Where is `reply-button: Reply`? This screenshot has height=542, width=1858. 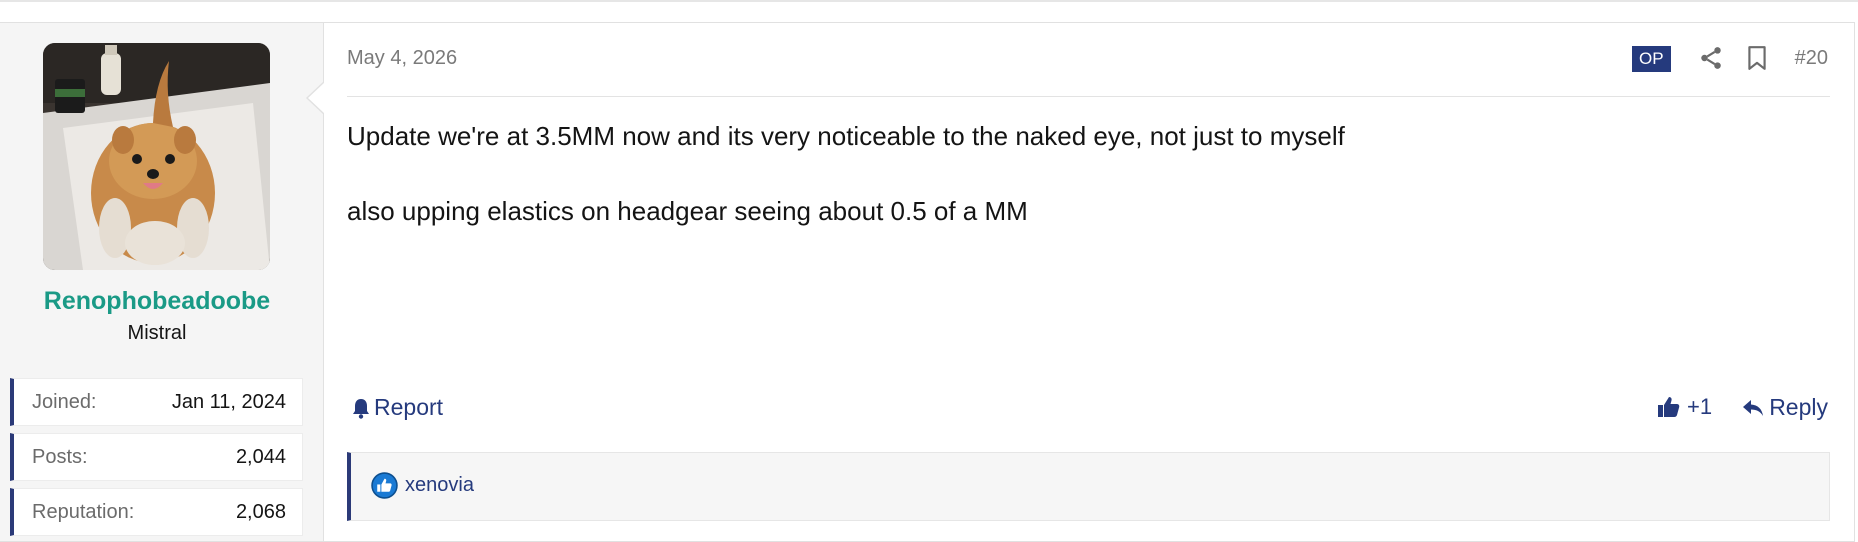
reply-button: Reply is located at coordinates (1785, 407).